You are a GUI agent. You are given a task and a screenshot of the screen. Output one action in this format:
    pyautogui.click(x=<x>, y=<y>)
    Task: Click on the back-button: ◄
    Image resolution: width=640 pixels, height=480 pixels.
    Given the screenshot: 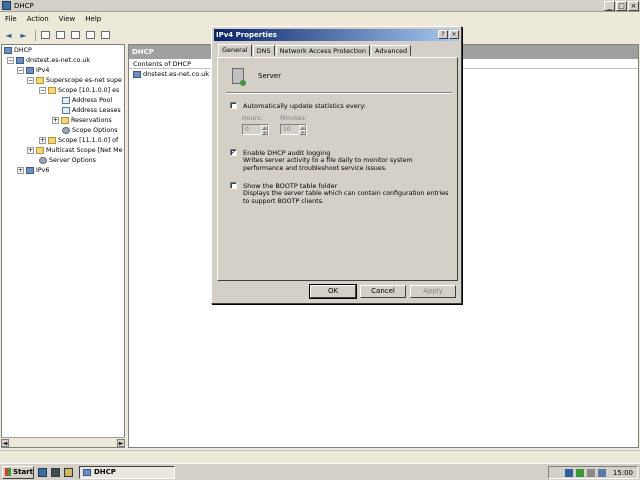 What is the action you would take?
    pyautogui.click(x=8, y=35)
    